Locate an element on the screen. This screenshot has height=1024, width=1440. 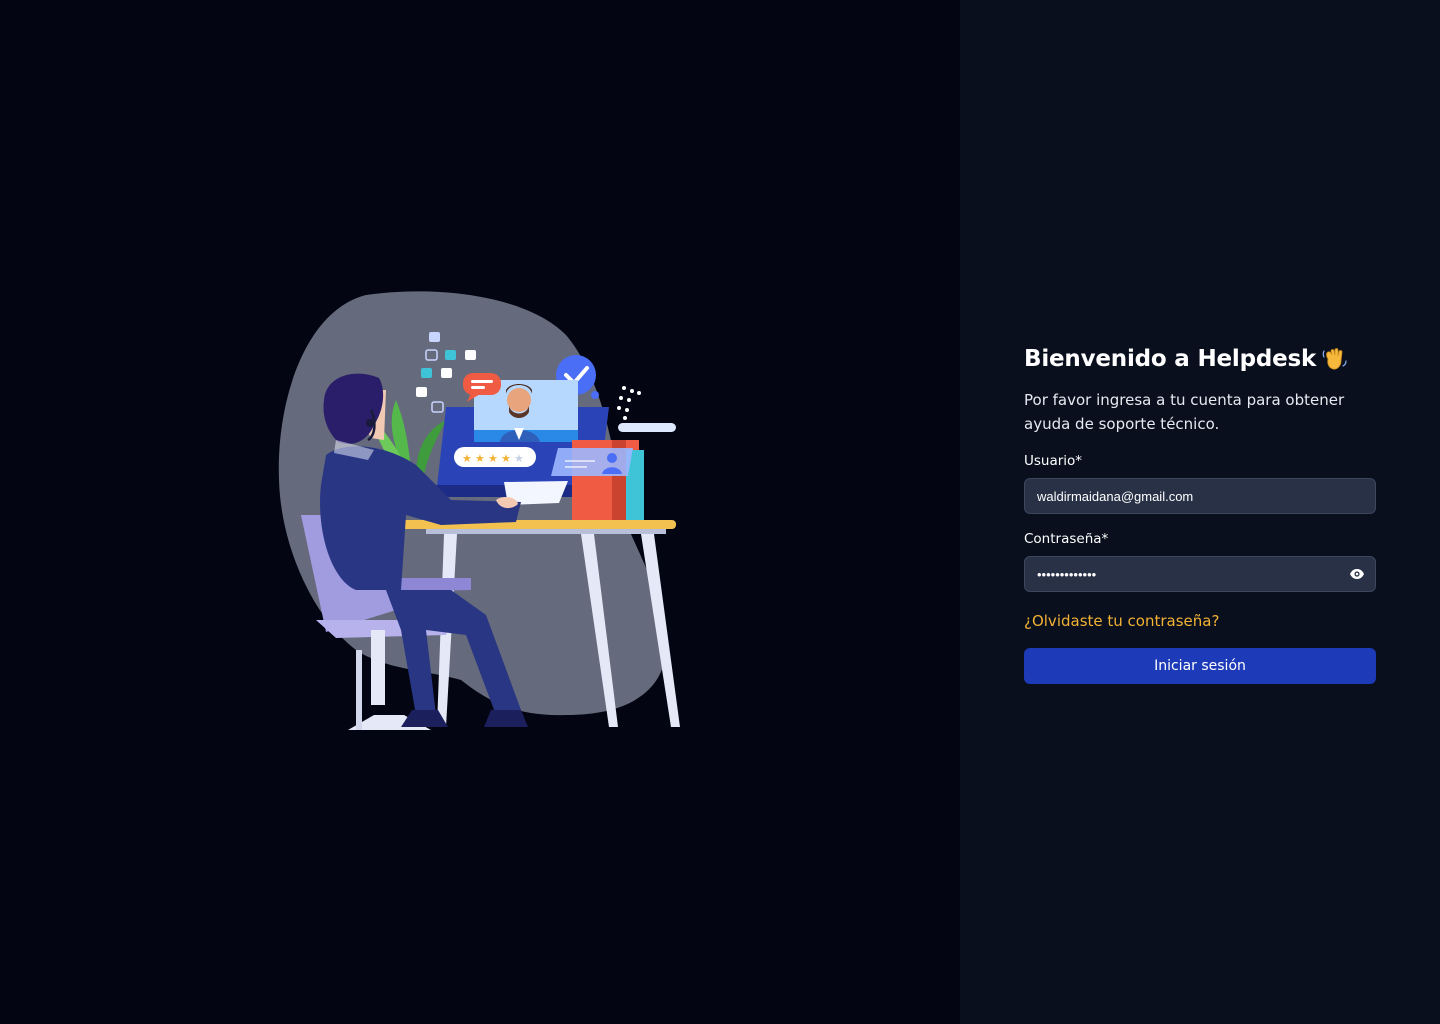
page-title: Bienvenido a Helpdesk is located at coordinates (1200, 359).